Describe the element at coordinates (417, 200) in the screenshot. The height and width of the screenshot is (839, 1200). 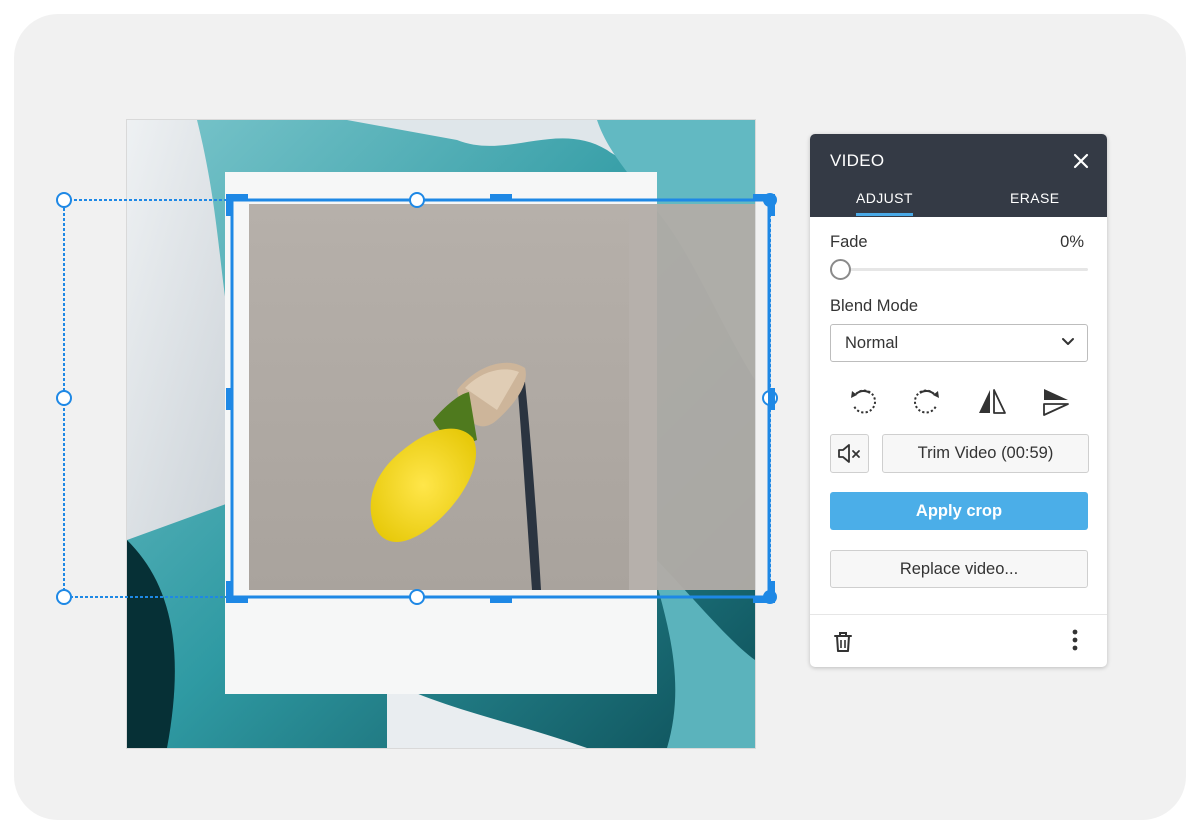
I see `video-handle-top` at that location.